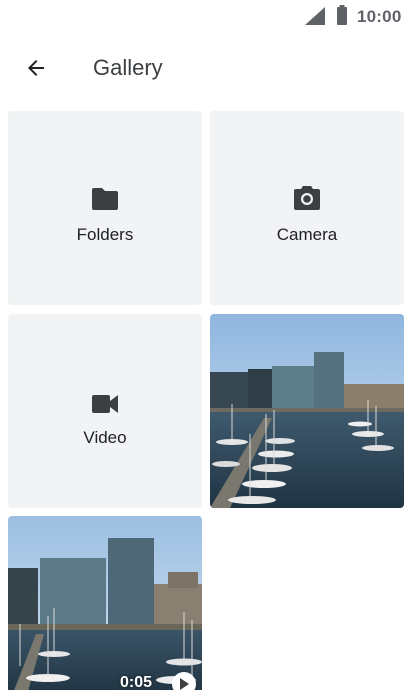 The image size is (414, 690). What do you see at coordinates (207, 68) in the screenshot?
I see `app-bar: Gallery` at bounding box center [207, 68].